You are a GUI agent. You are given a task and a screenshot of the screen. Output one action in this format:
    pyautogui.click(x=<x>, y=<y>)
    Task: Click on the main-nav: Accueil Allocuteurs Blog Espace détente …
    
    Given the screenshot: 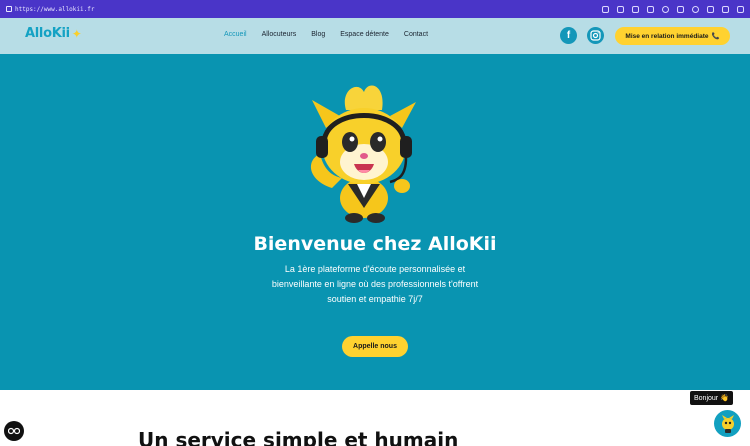 What is the action you would take?
    pyautogui.click(x=326, y=34)
    